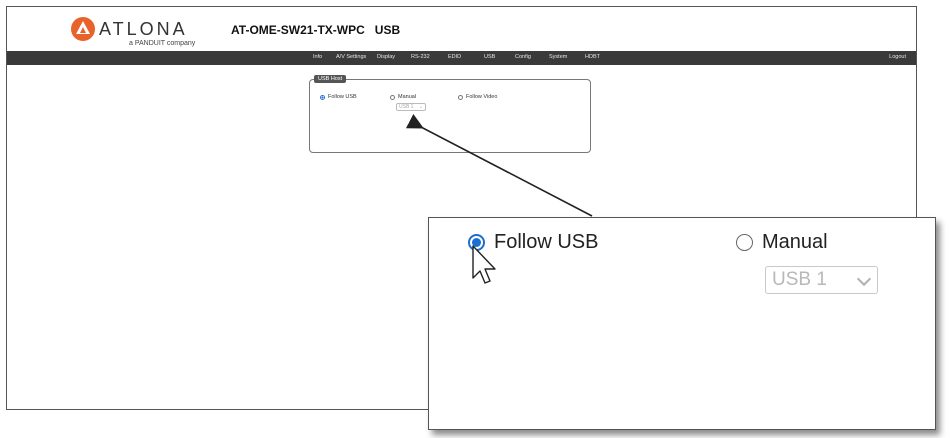 This screenshot has width=950, height=438. What do you see at coordinates (795, 242) in the screenshot?
I see `zoom-manual-label: Manual` at bounding box center [795, 242].